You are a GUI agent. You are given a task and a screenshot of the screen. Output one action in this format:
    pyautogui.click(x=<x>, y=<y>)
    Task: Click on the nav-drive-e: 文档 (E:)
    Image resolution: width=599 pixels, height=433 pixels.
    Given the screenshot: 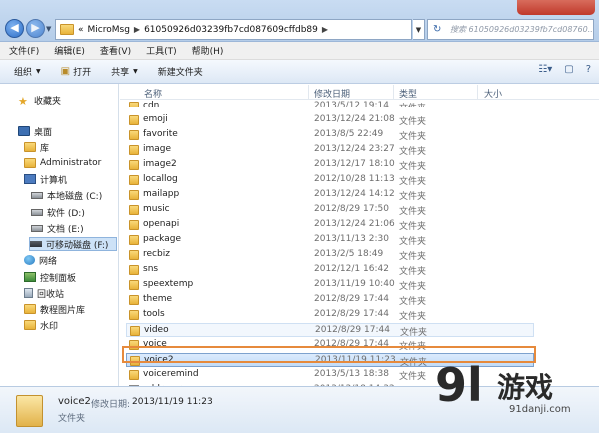 What is the action you would take?
    pyautogui.click(x=57, y=228)
    